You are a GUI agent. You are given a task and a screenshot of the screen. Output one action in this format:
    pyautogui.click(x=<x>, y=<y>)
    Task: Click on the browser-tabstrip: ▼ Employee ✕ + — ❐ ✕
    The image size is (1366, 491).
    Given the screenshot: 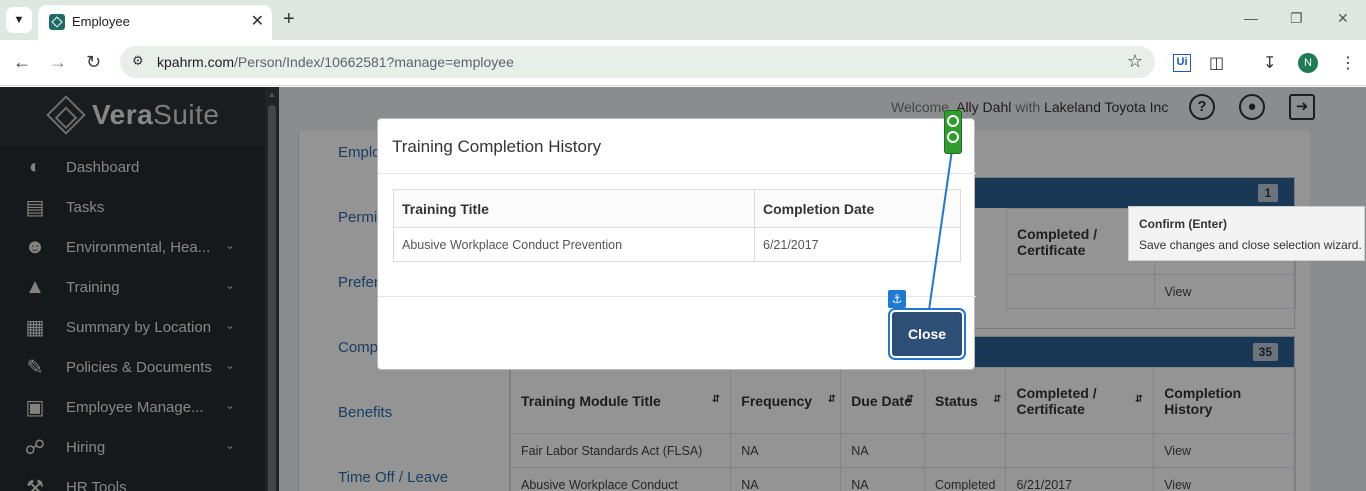 What is the action you would take?
    pyautogui.click(x=683, y=20)
    